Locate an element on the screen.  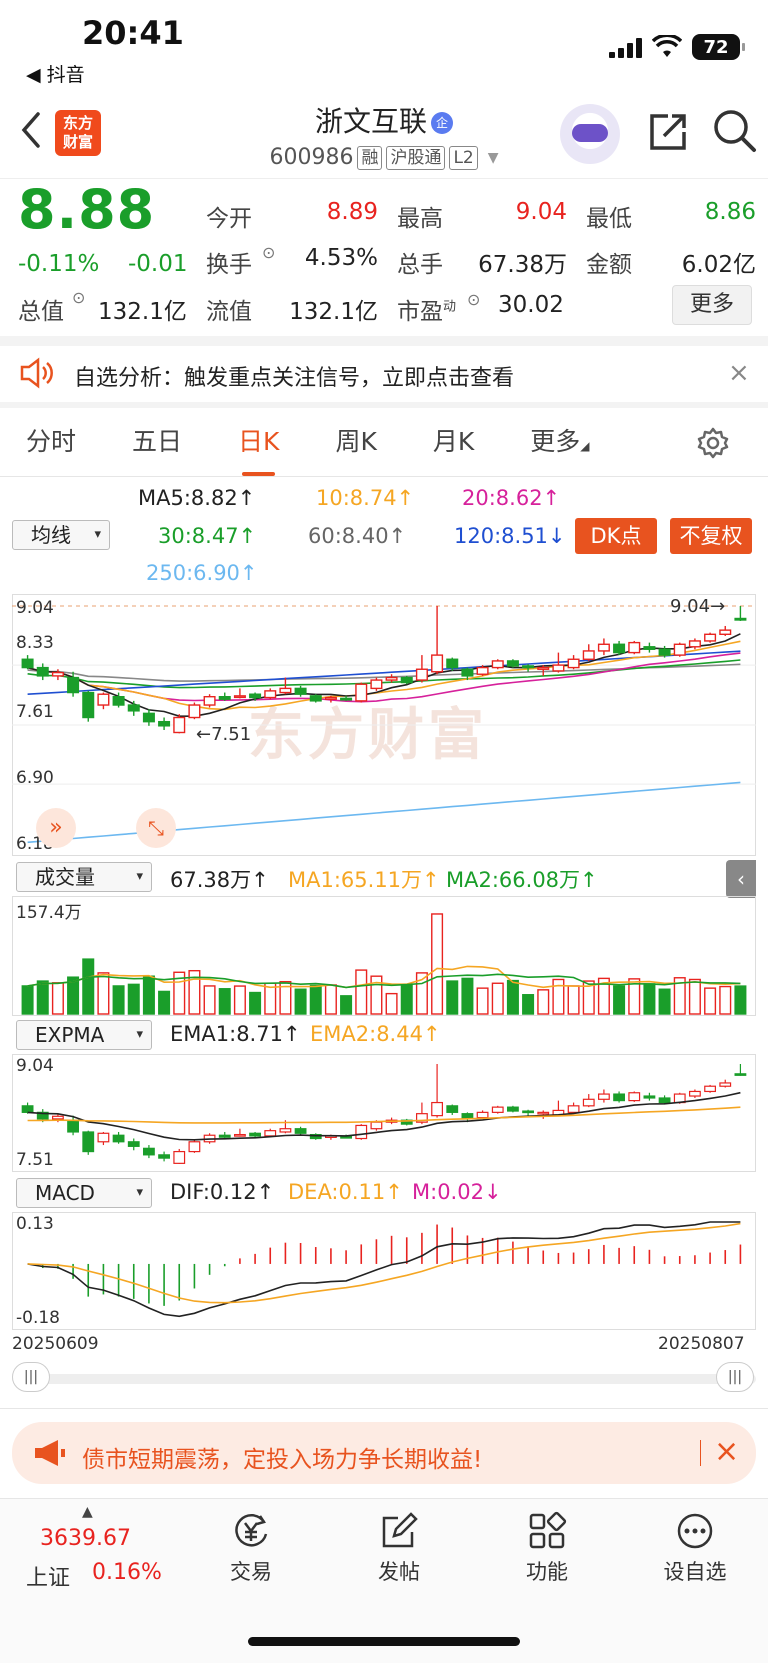
ma5-value: MA5:8.82↑ is located at coordinates (197, 498).